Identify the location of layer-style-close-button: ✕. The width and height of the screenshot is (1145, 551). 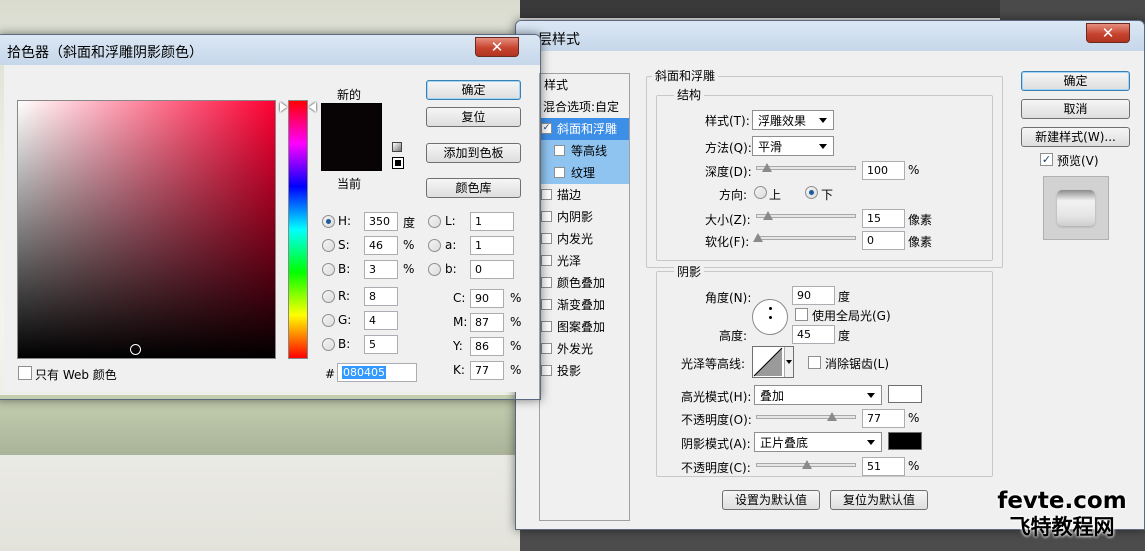
(1108, 33).